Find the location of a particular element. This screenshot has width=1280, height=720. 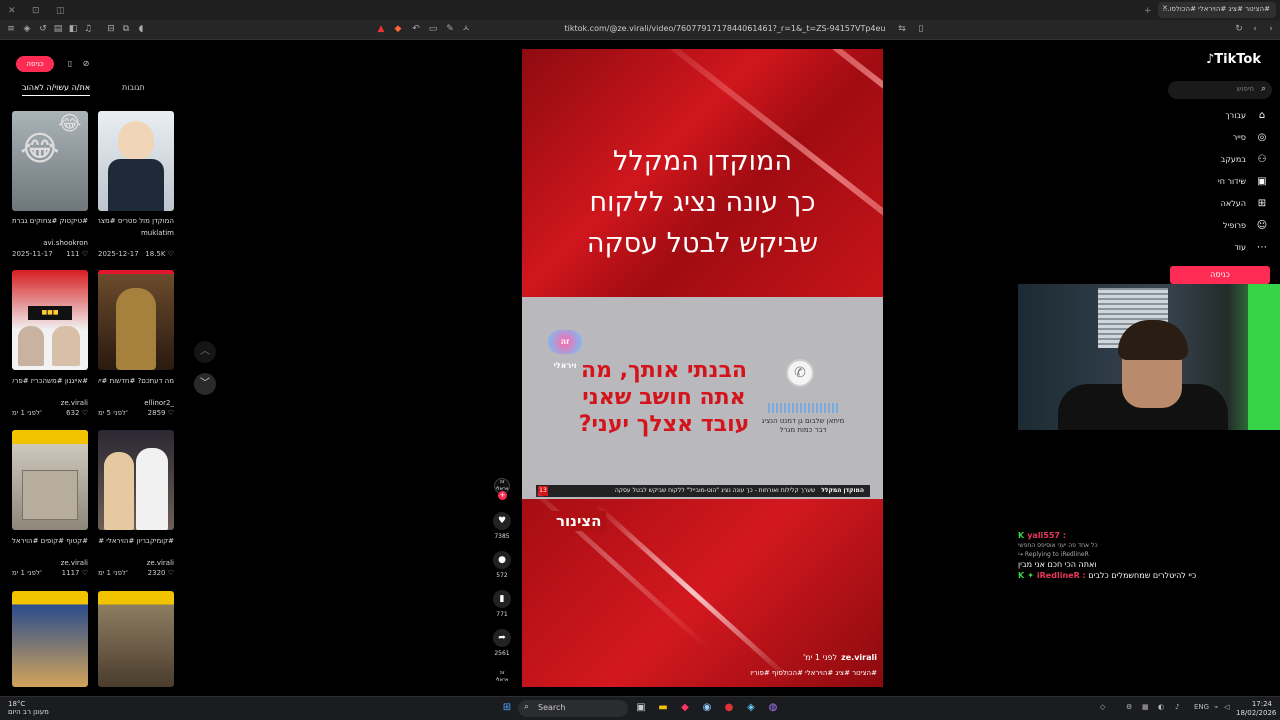

warning-icon: ▲ is located at coordinates (381, 29).